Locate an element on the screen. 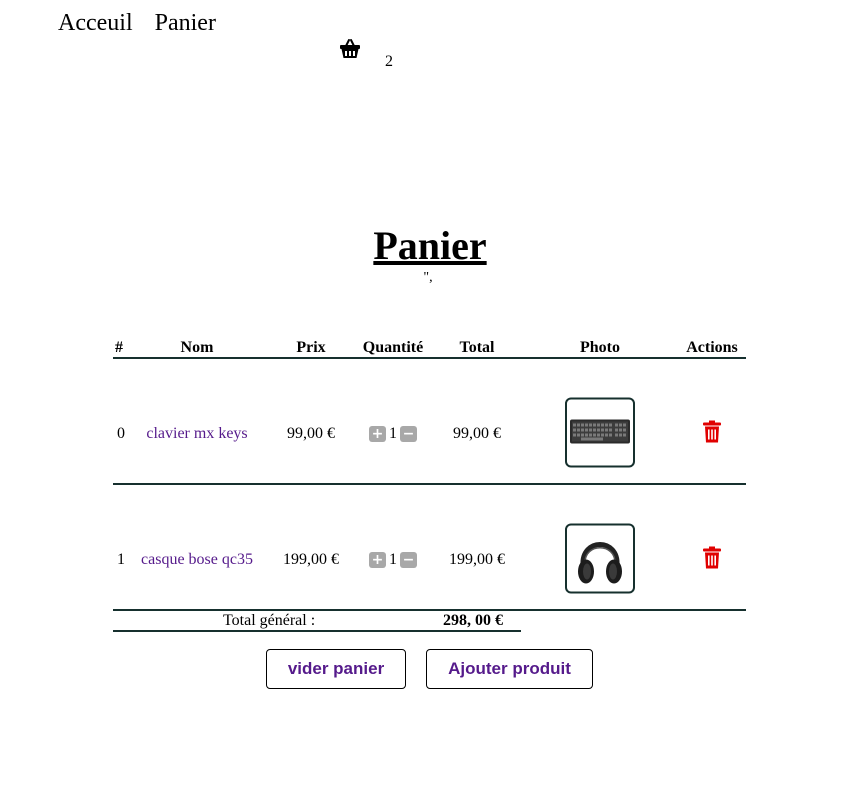 This screenshot has height=796, width=856. header-index: # is located at coordinates (119, 347).